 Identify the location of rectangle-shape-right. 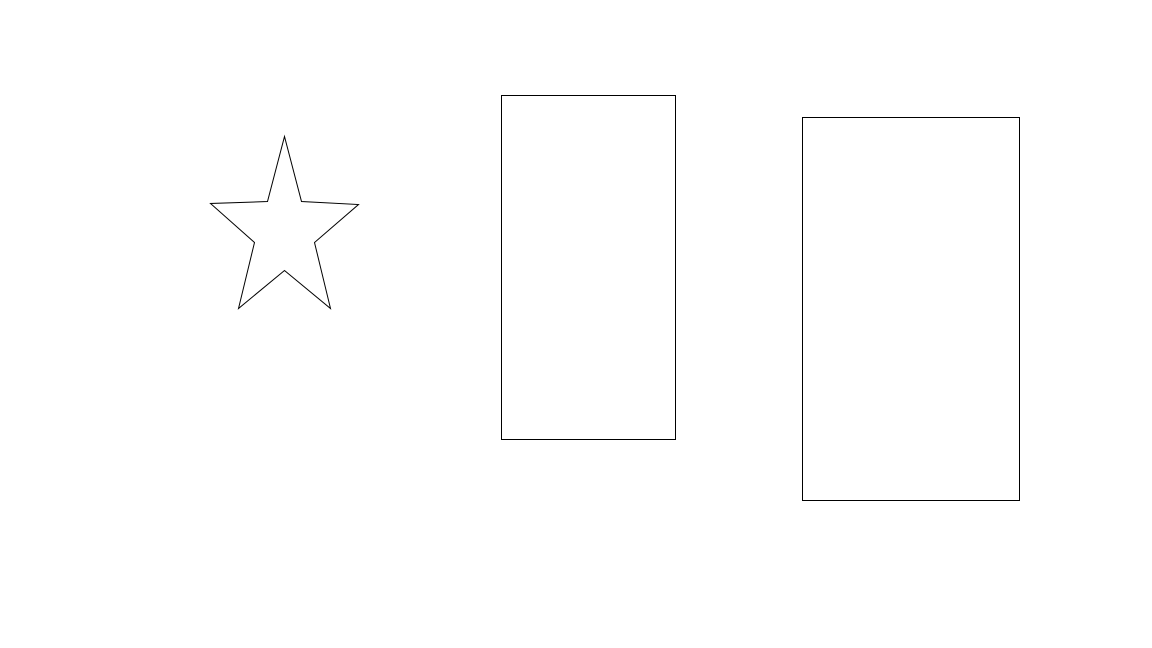
(911, 309).